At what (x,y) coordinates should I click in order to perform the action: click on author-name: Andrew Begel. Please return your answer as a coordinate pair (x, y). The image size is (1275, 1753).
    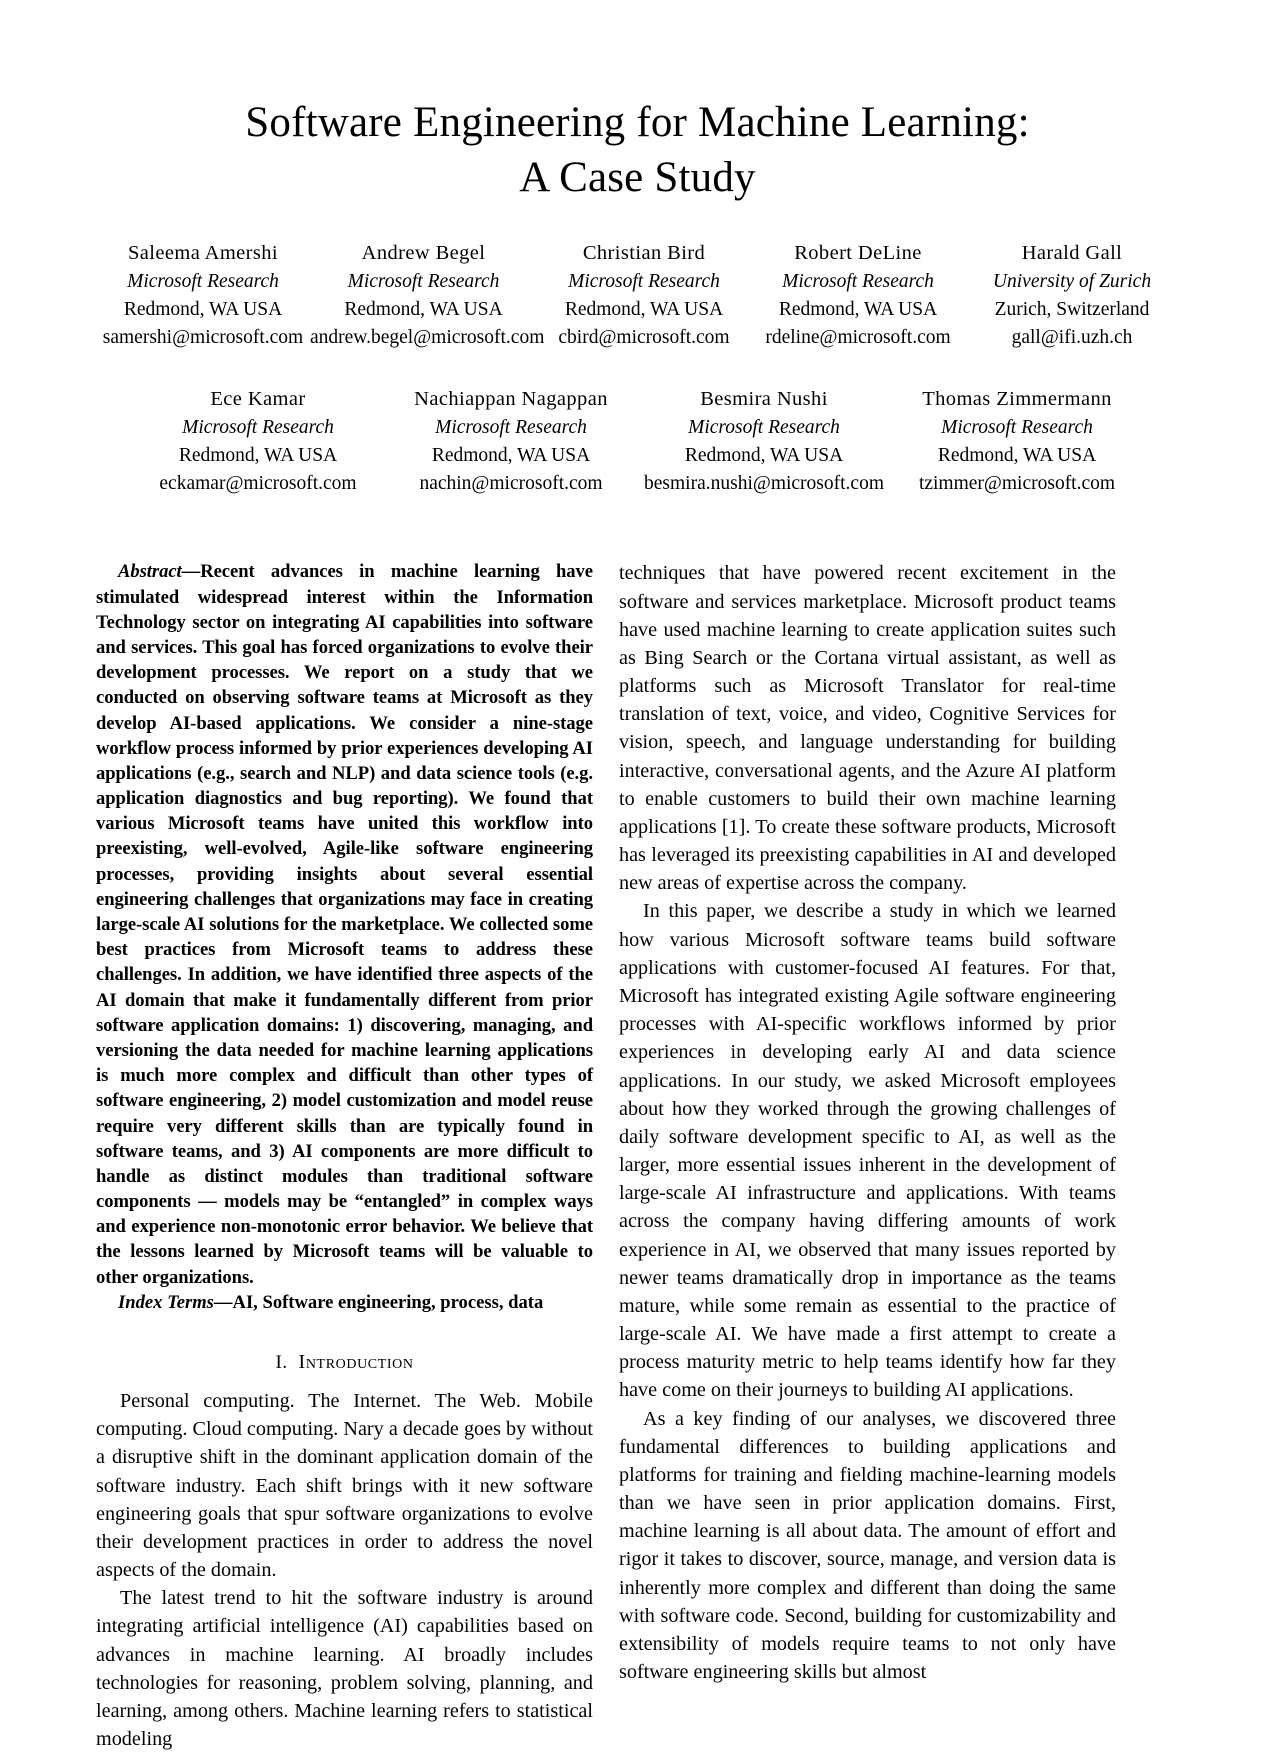
    Looking at the image, I should click on (423, 253).